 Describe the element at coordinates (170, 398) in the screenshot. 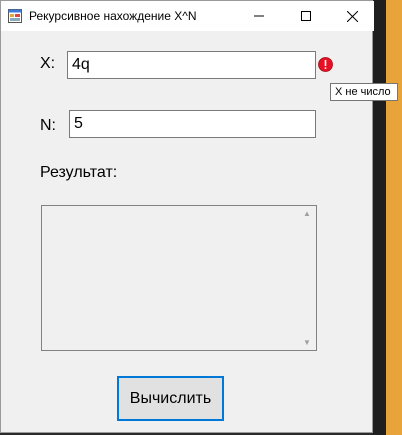

I see `calculate-button: Вычислить` at that location.